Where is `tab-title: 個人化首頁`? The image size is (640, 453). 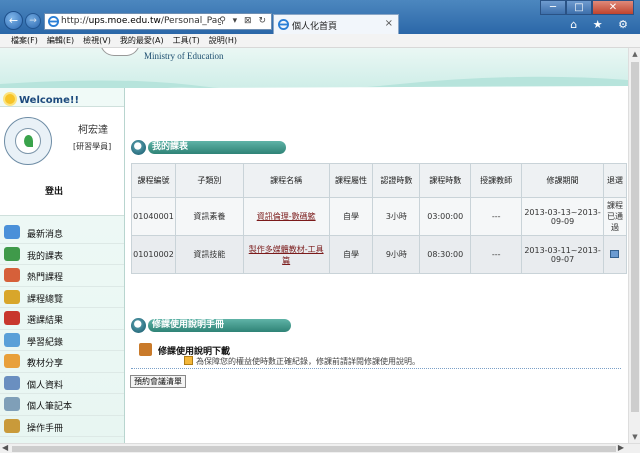 tab-title: 個人化首頁 is located at coordinates (315, 27).